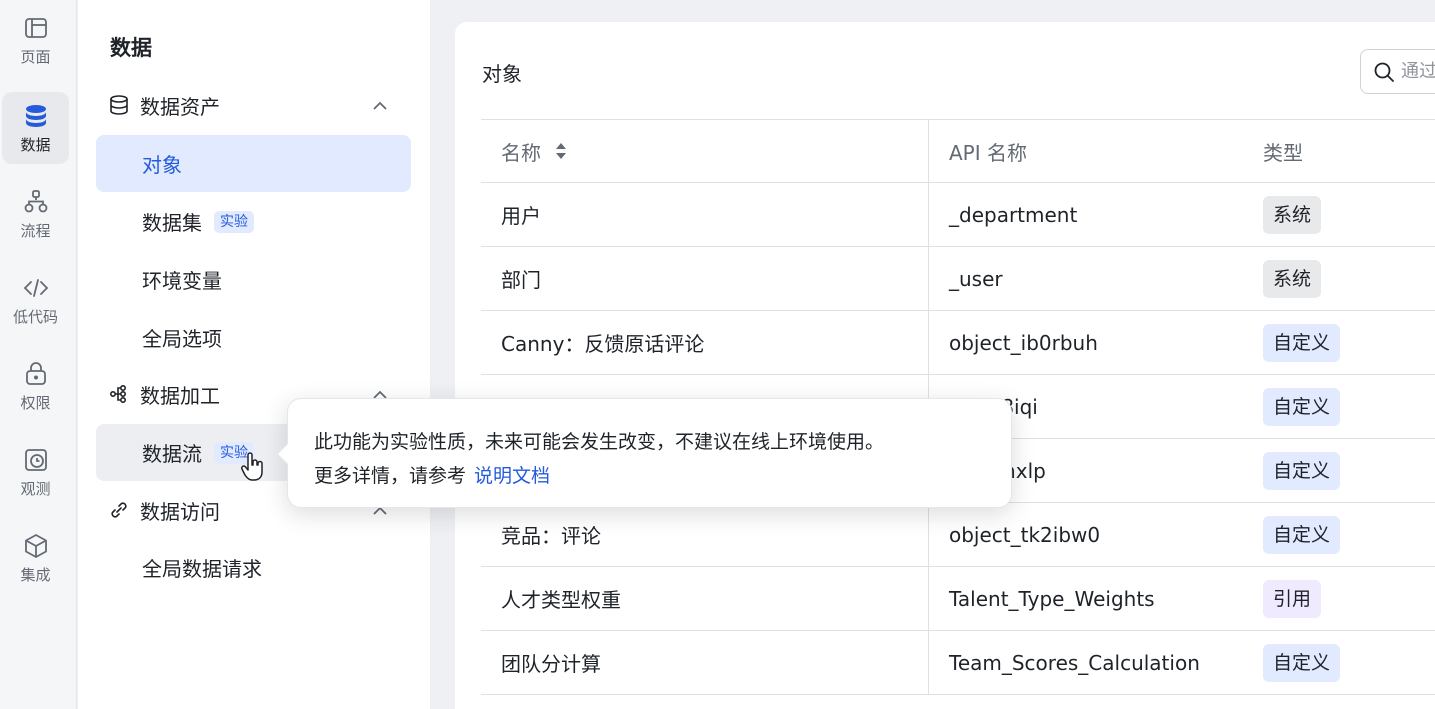 Image resolution: width=1435 pixels, height=709 pixels. Describe the element at coordinates (202, 569) in the screenshot. I see `nav-item-label: 全局数据请求` at that location.